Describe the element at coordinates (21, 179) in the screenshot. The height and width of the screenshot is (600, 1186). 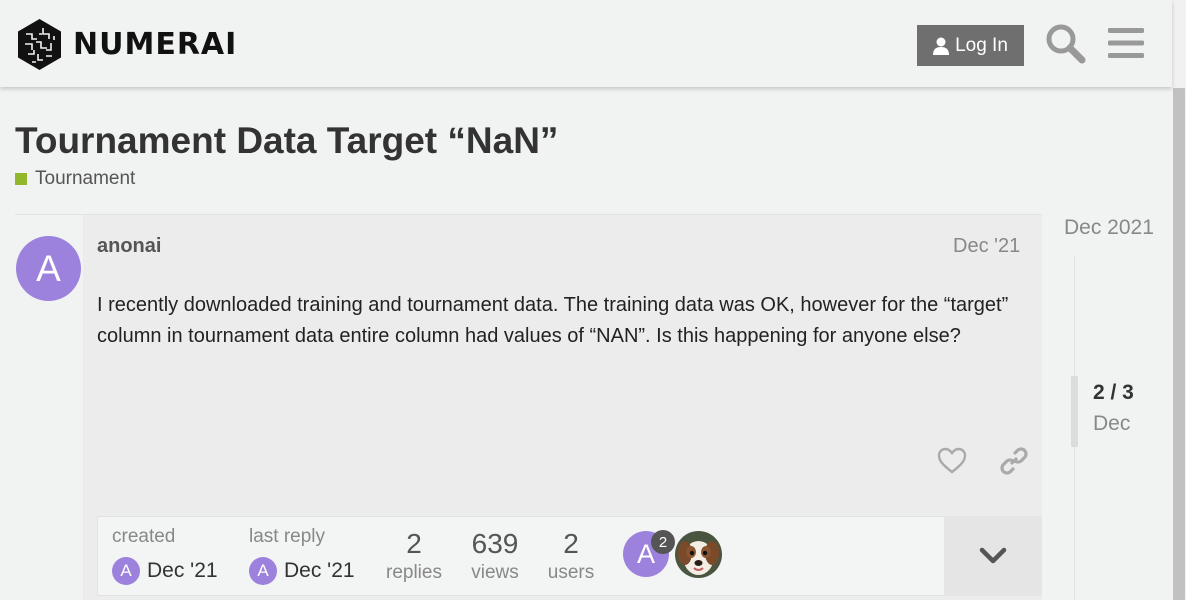
I see `category-color-swatch` at that location.